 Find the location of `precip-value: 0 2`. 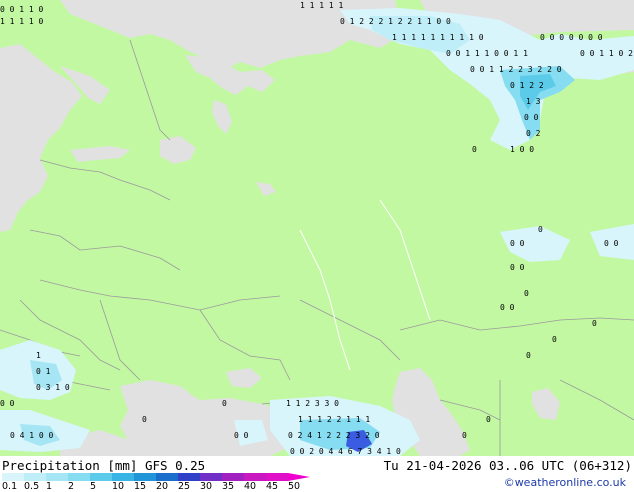

precip-value: 0 2 is located at coordinates (533, 133).